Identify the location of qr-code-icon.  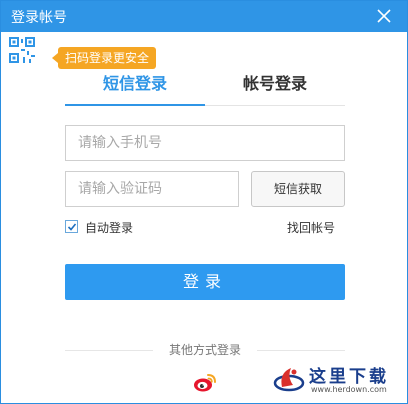
(22, 50).